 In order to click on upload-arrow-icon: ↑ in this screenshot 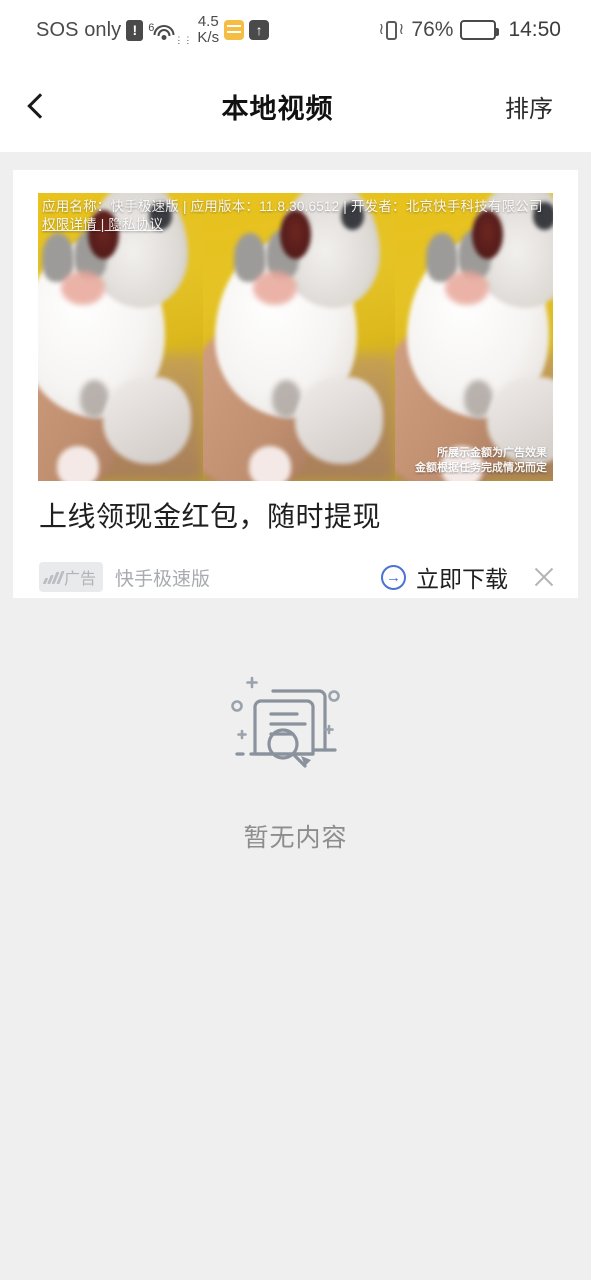, I will do `click(259, 30)`.